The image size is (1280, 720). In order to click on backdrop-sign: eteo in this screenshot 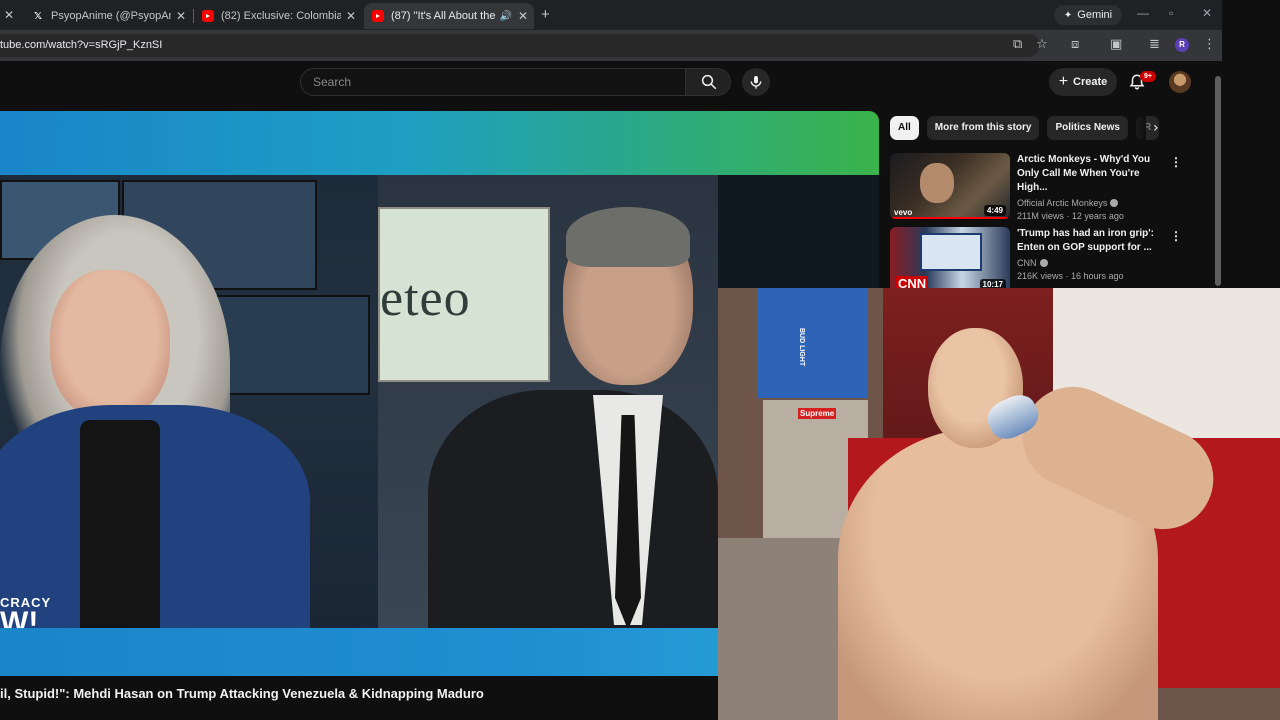, I will do `click(464, 294)`.